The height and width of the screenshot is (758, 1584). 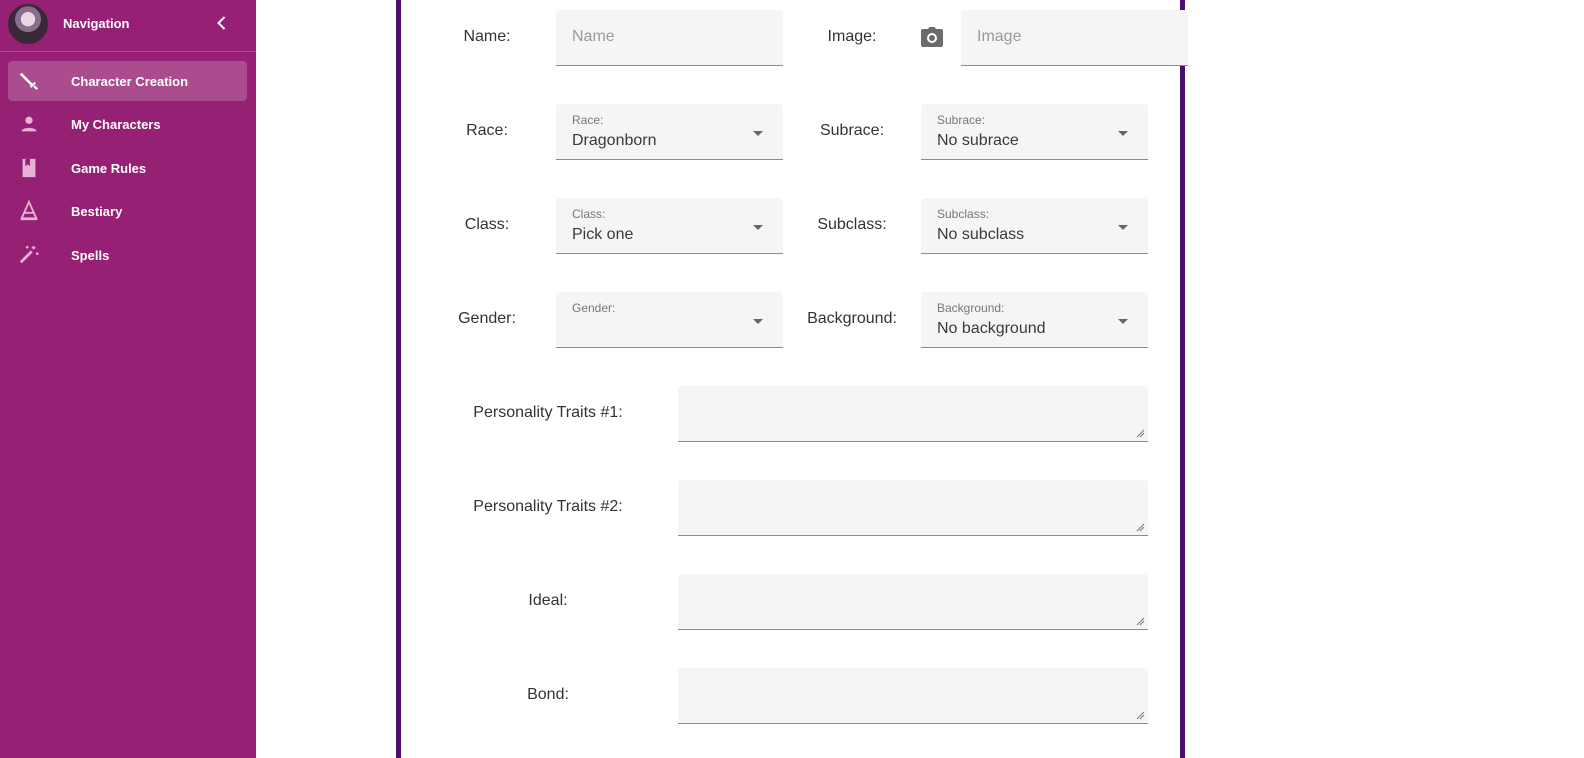 I want to click on sidebar-item-spells: Spells, so click(x=127, y=255).